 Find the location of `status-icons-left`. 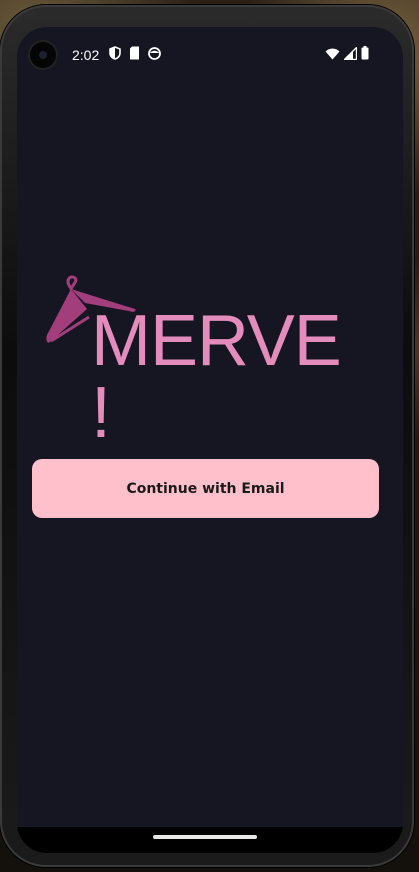

status-icons-left is located at coordinates (135, 54).